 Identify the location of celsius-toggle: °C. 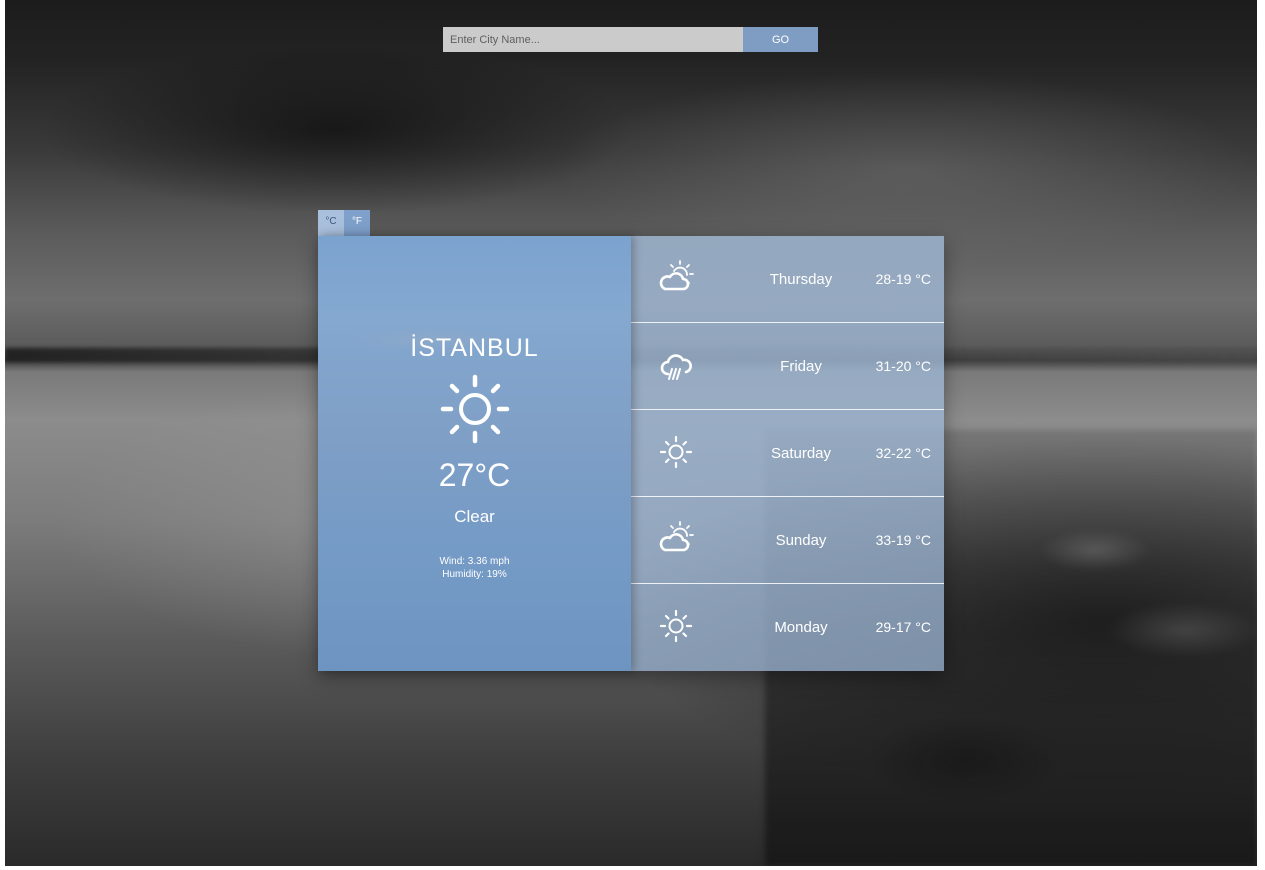
(331, 223).